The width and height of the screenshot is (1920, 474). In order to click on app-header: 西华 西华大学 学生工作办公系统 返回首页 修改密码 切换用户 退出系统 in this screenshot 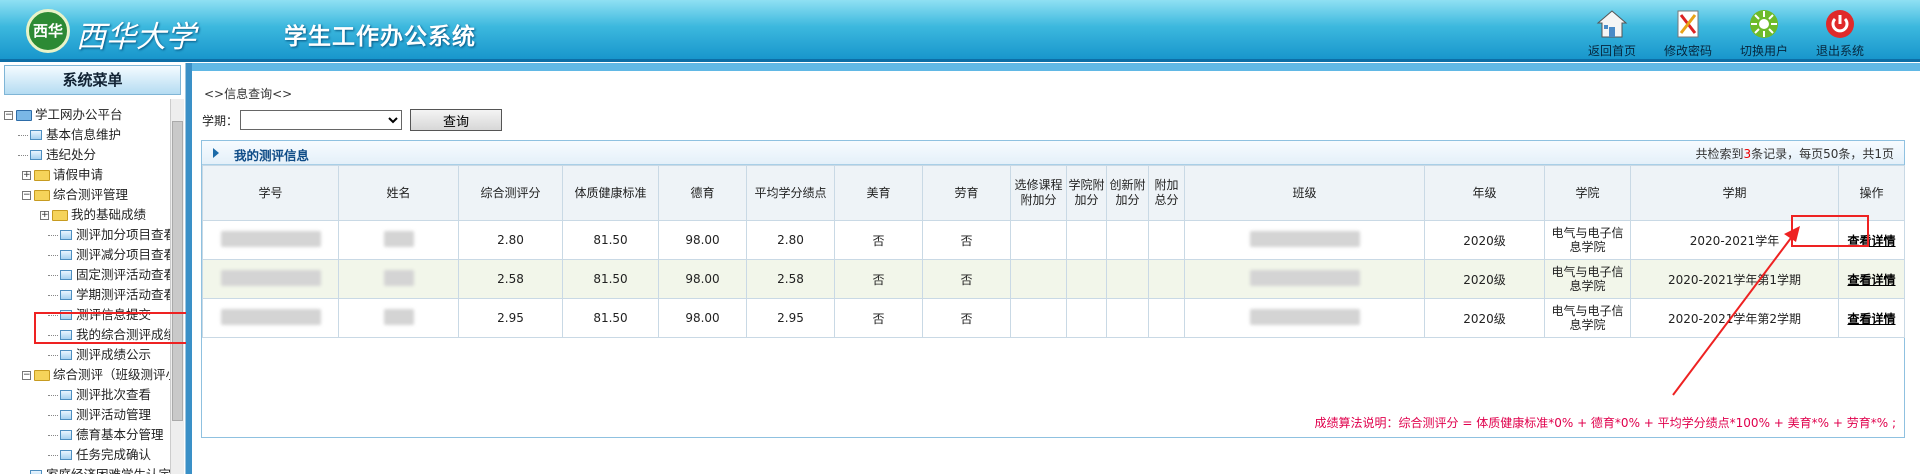, I will do `click(960, 31)`.